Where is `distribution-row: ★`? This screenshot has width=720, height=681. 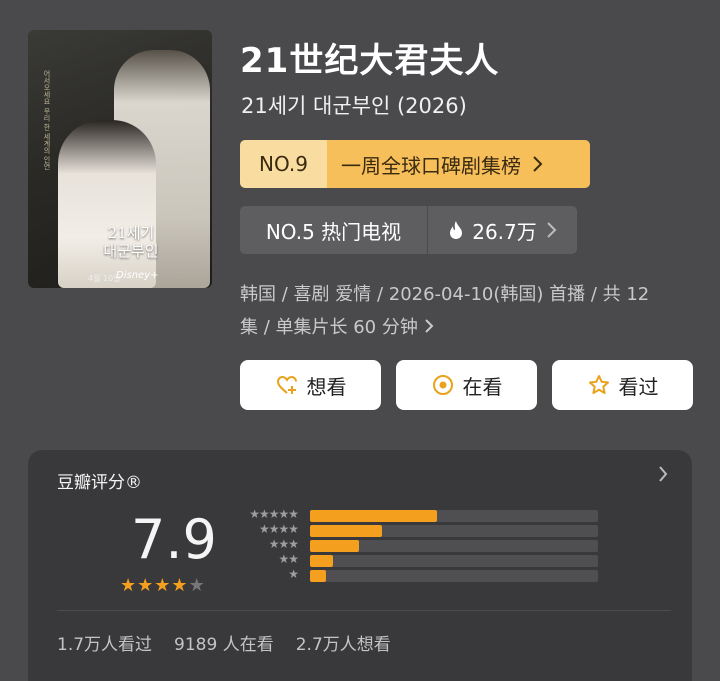
distribution-row: ★ is located at coordinates (417, 574).